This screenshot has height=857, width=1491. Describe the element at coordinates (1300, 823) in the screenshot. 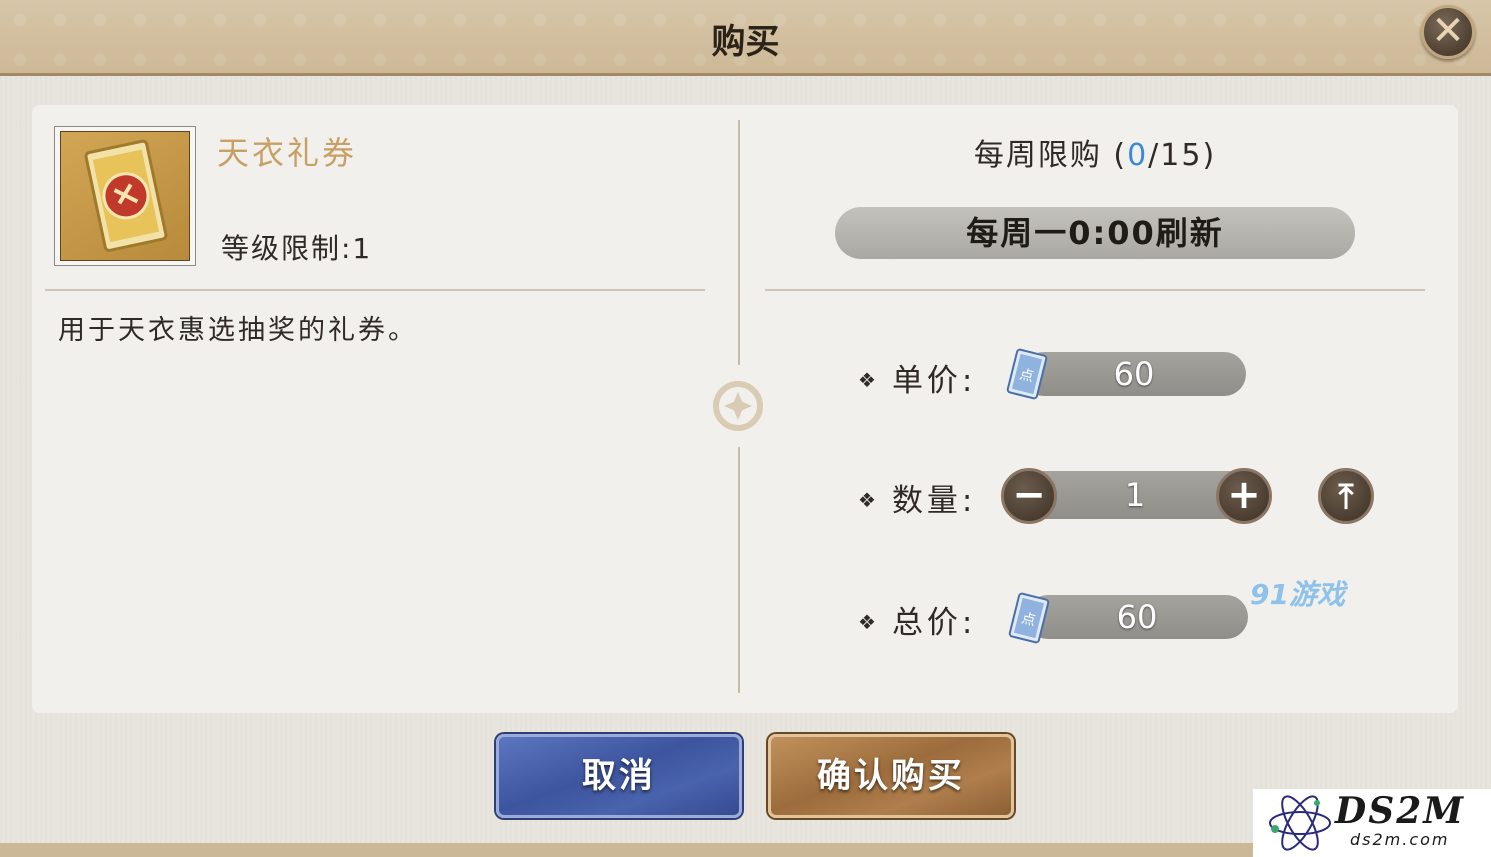

I see `atom-logo-icon` at that location.